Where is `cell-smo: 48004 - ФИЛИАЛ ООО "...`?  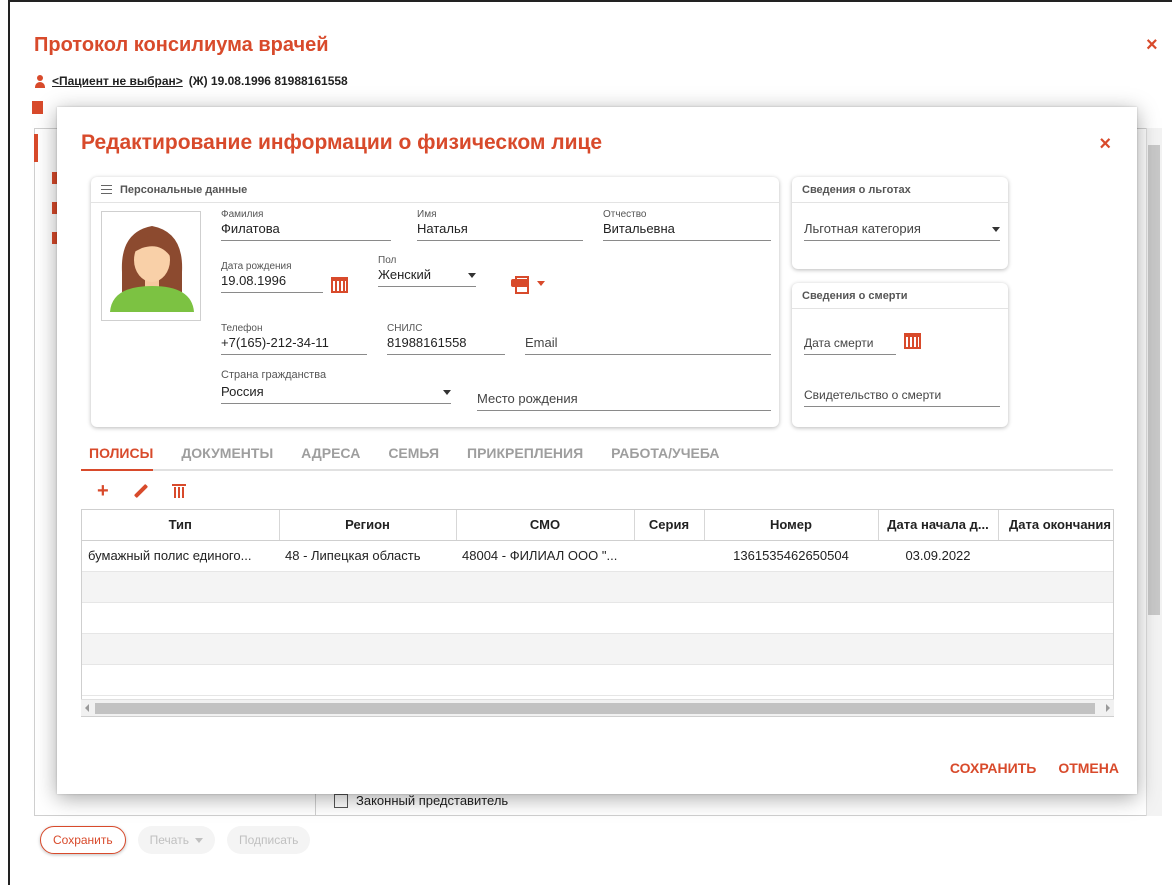 cell-smo: 48004 - ФИЛИАЛ ООО "... is located at coordinates (545, 556).